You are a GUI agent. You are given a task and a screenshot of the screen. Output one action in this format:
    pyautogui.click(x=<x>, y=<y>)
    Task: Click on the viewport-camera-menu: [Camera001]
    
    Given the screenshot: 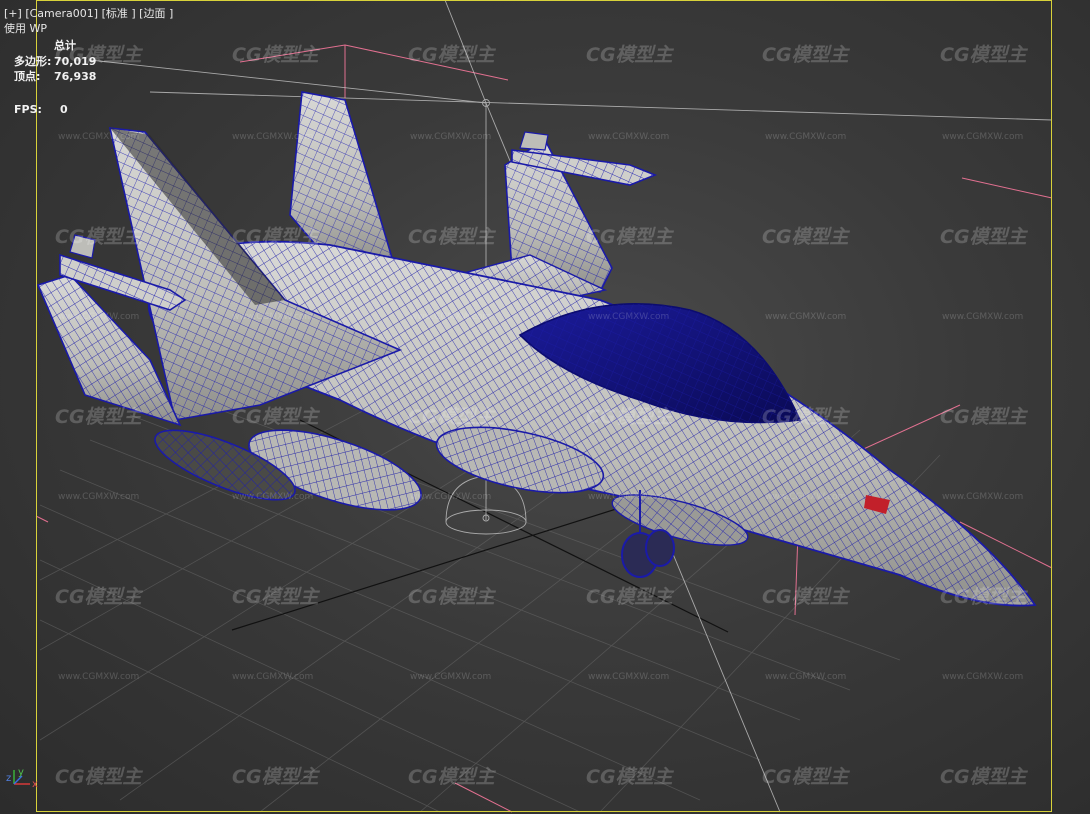 What is the action you would take?
    pyautogui.click(x=61, y=13)
    